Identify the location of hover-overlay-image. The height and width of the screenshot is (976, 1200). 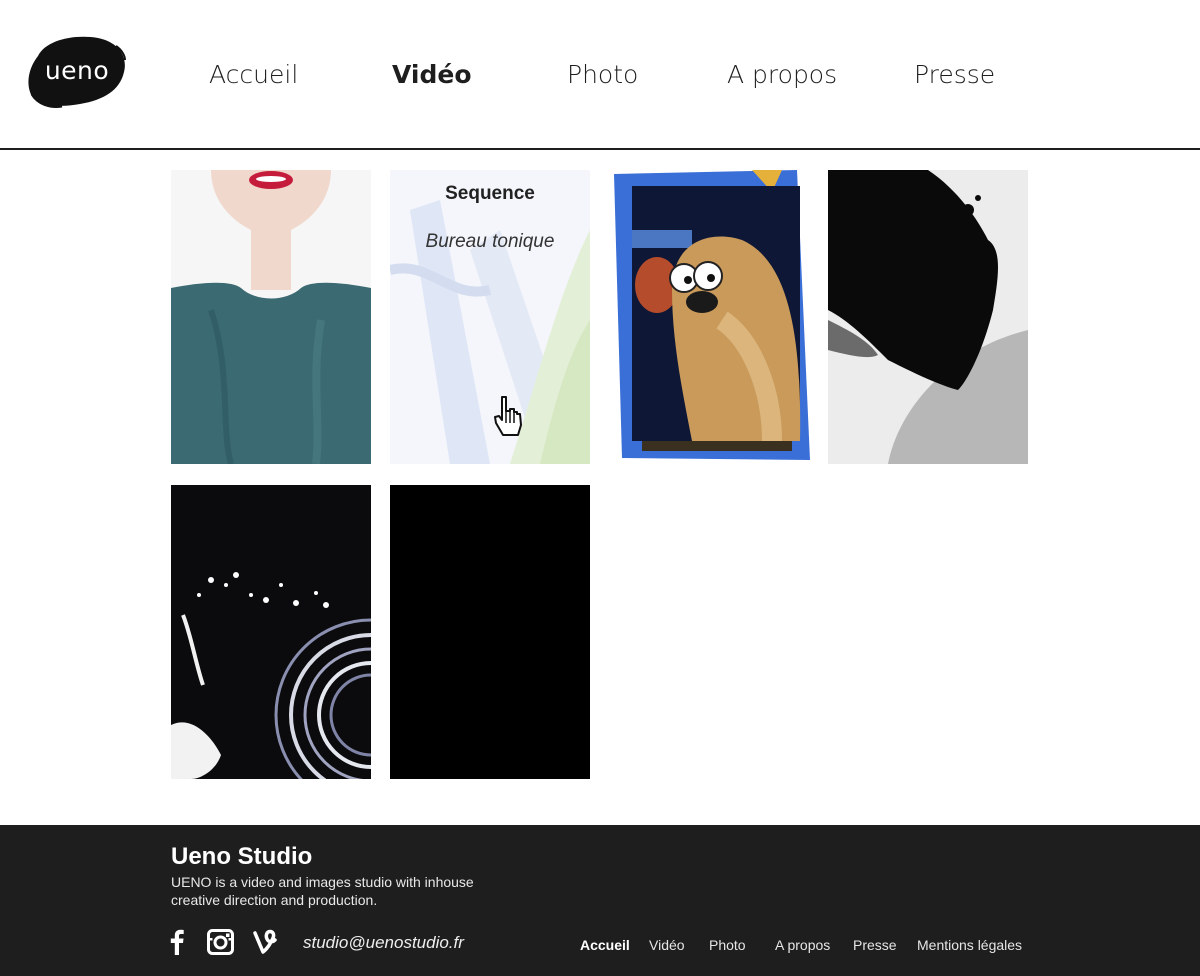
(490, 317).